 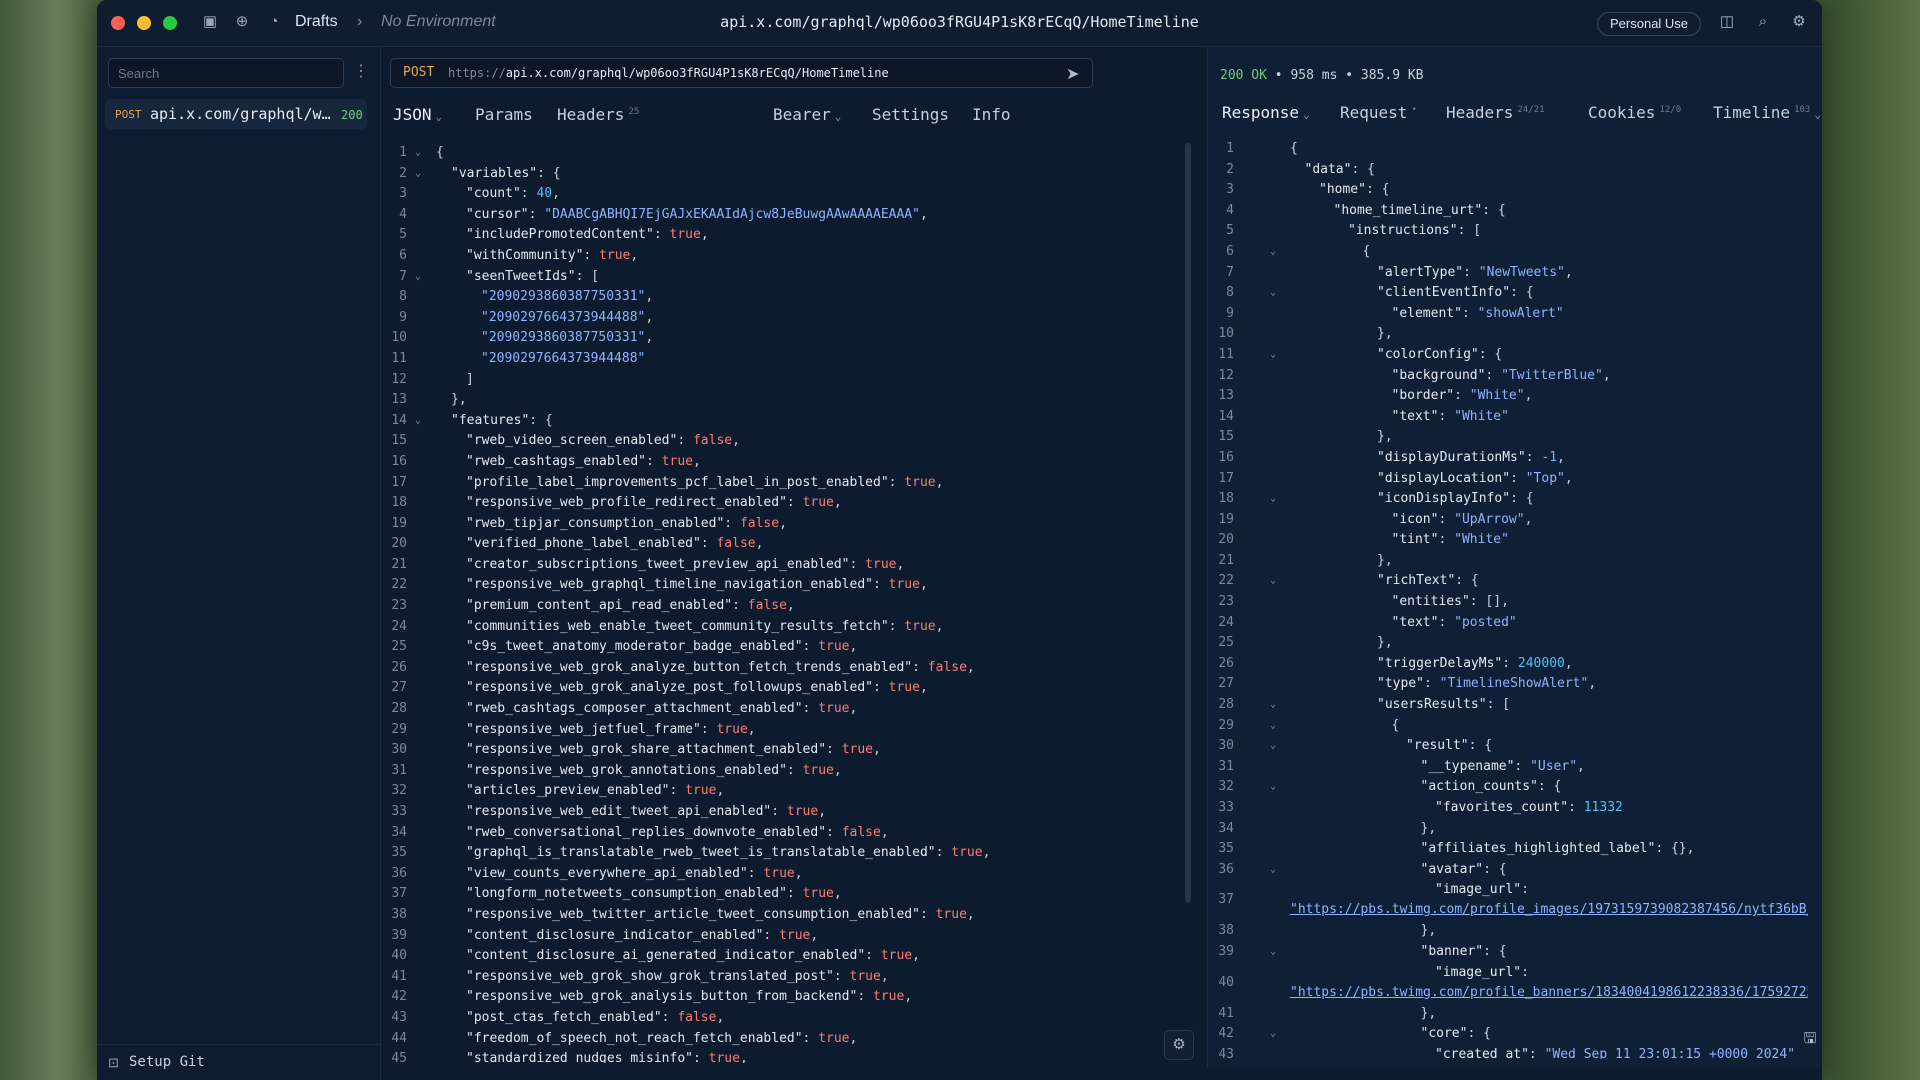 What do you see at coordinates (399, 1038) in the screenshot?
I see `line-number: 44` at bounding box center [399, 1038].